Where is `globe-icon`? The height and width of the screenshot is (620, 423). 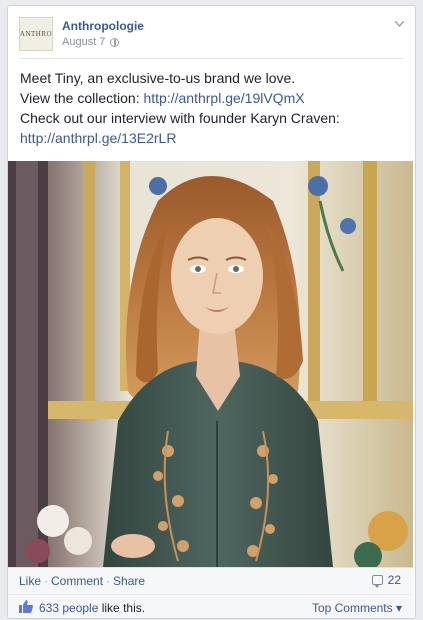
globe-icon is located at coordinates (115, 42).